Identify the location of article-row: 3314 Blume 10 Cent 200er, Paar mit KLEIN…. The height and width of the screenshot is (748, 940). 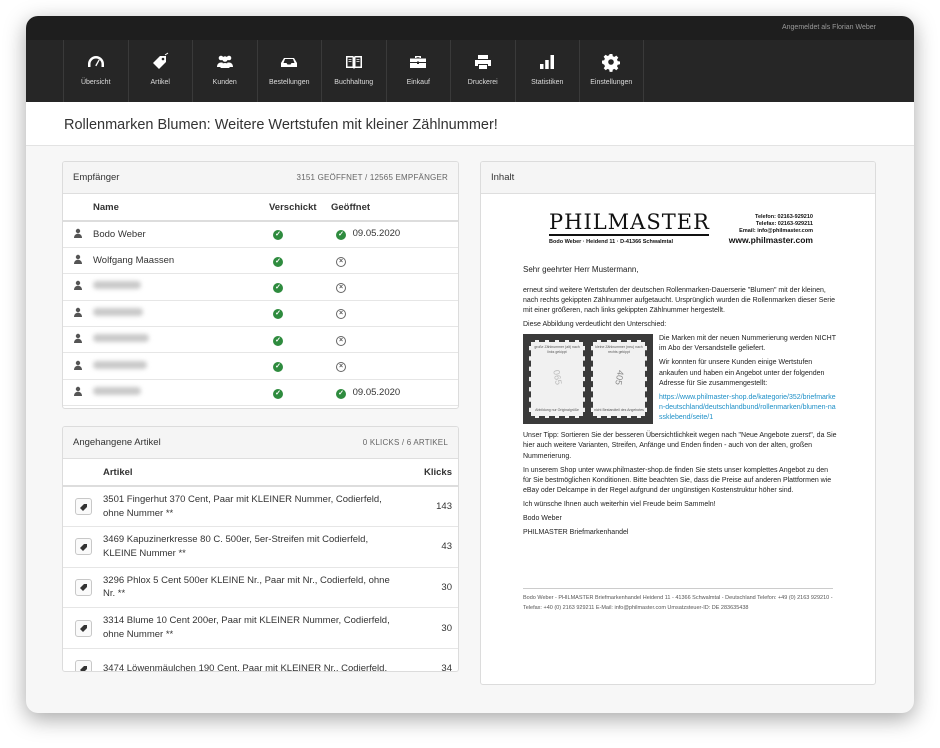
(260, 628).